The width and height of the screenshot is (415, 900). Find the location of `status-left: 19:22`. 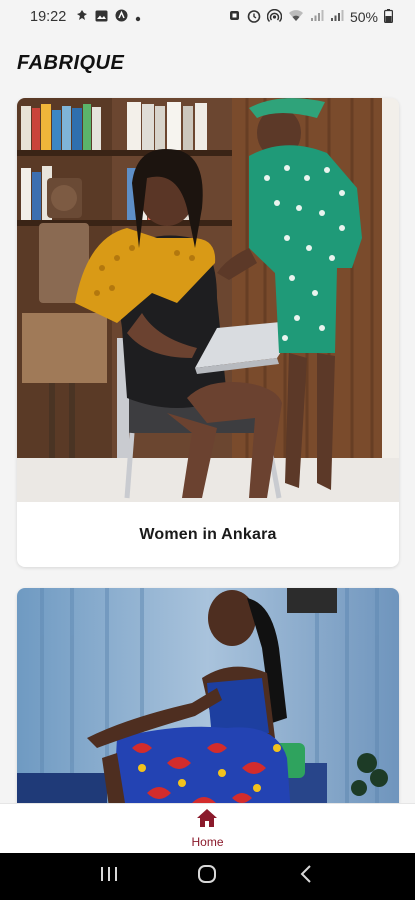

status-left: 19:22 is located at coordinates (85, 17).